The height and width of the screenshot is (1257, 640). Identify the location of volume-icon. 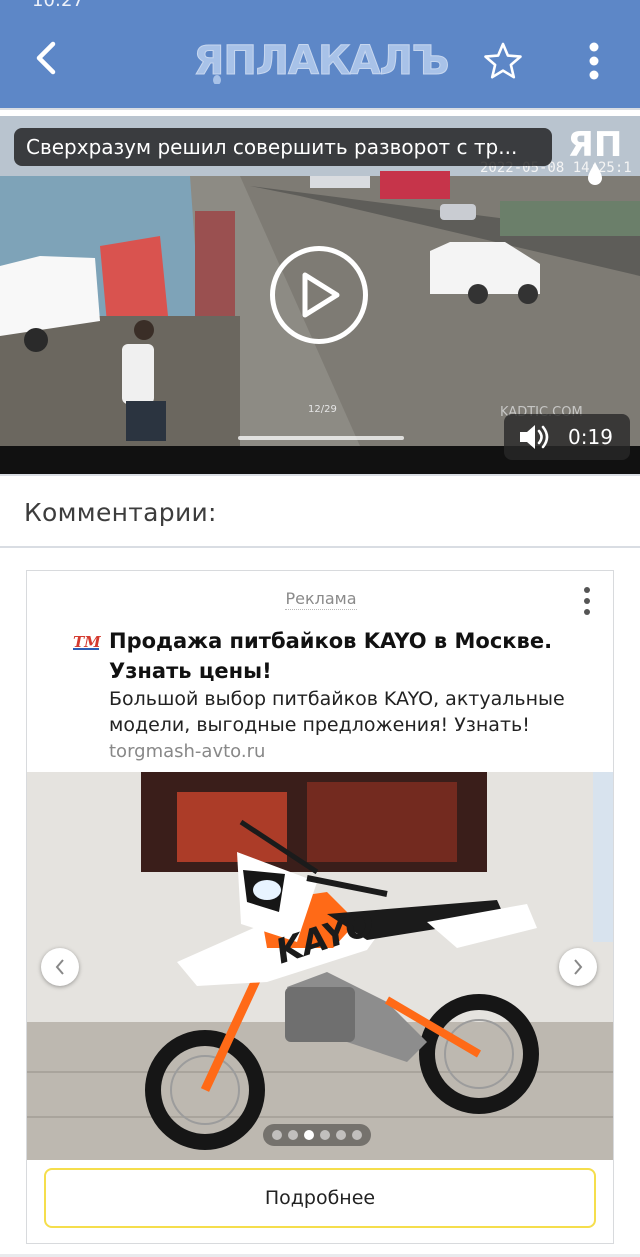
(535, 437).